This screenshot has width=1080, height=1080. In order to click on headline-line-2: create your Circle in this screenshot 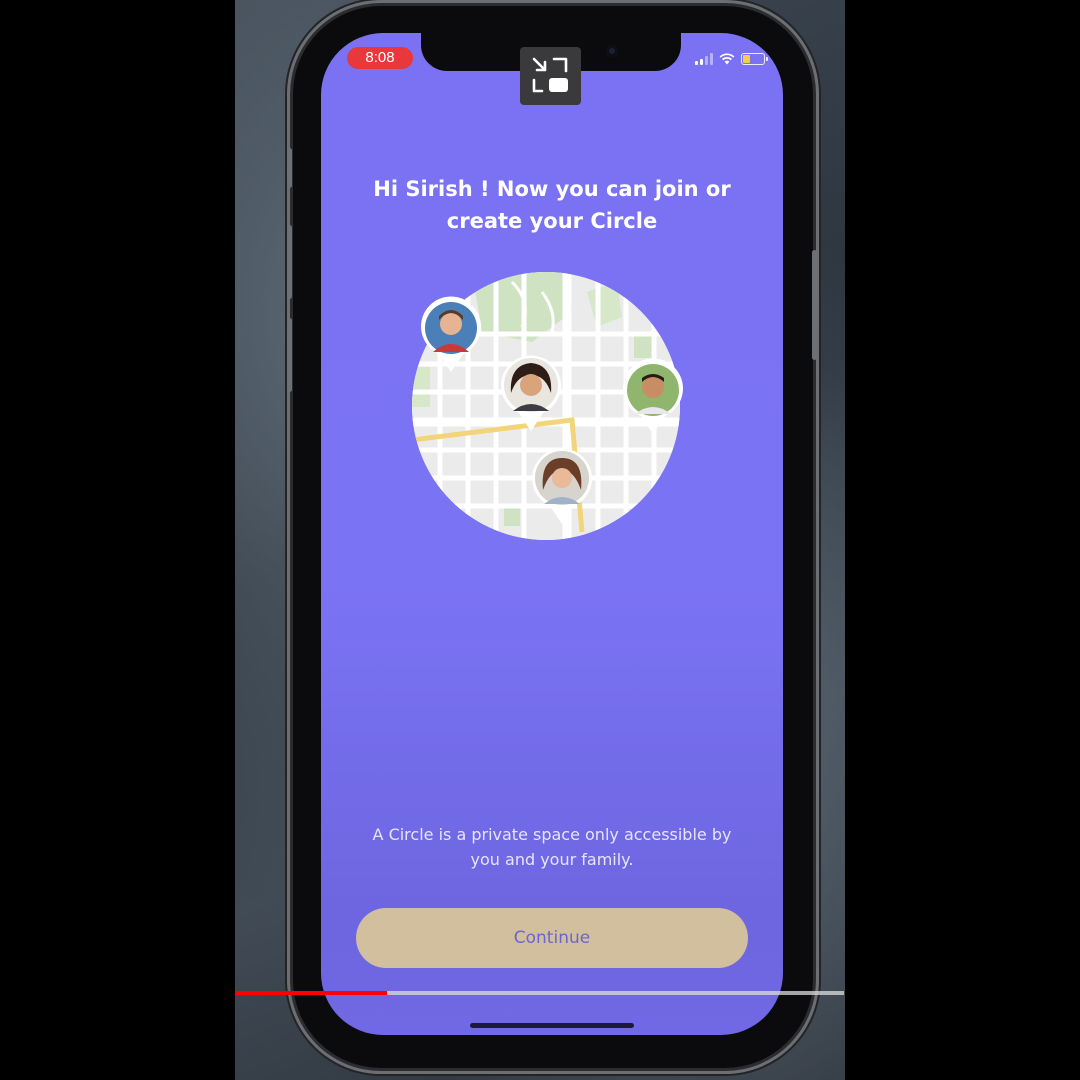, I will do `click(552, 221)`.